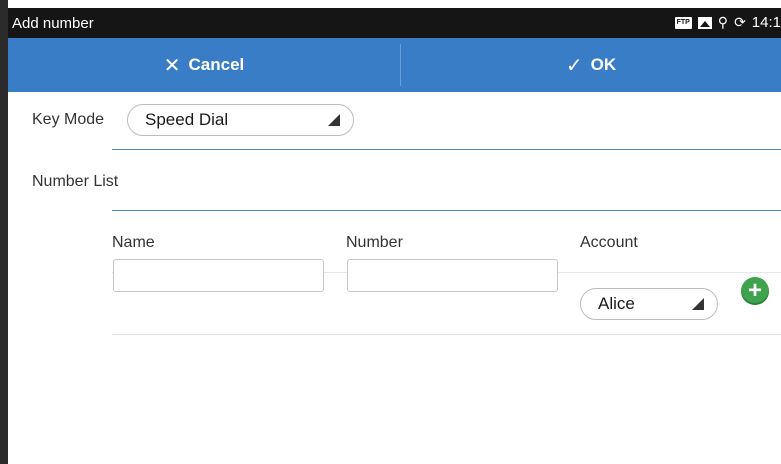  I want to click on clock: 14:1, so click(766, 22).